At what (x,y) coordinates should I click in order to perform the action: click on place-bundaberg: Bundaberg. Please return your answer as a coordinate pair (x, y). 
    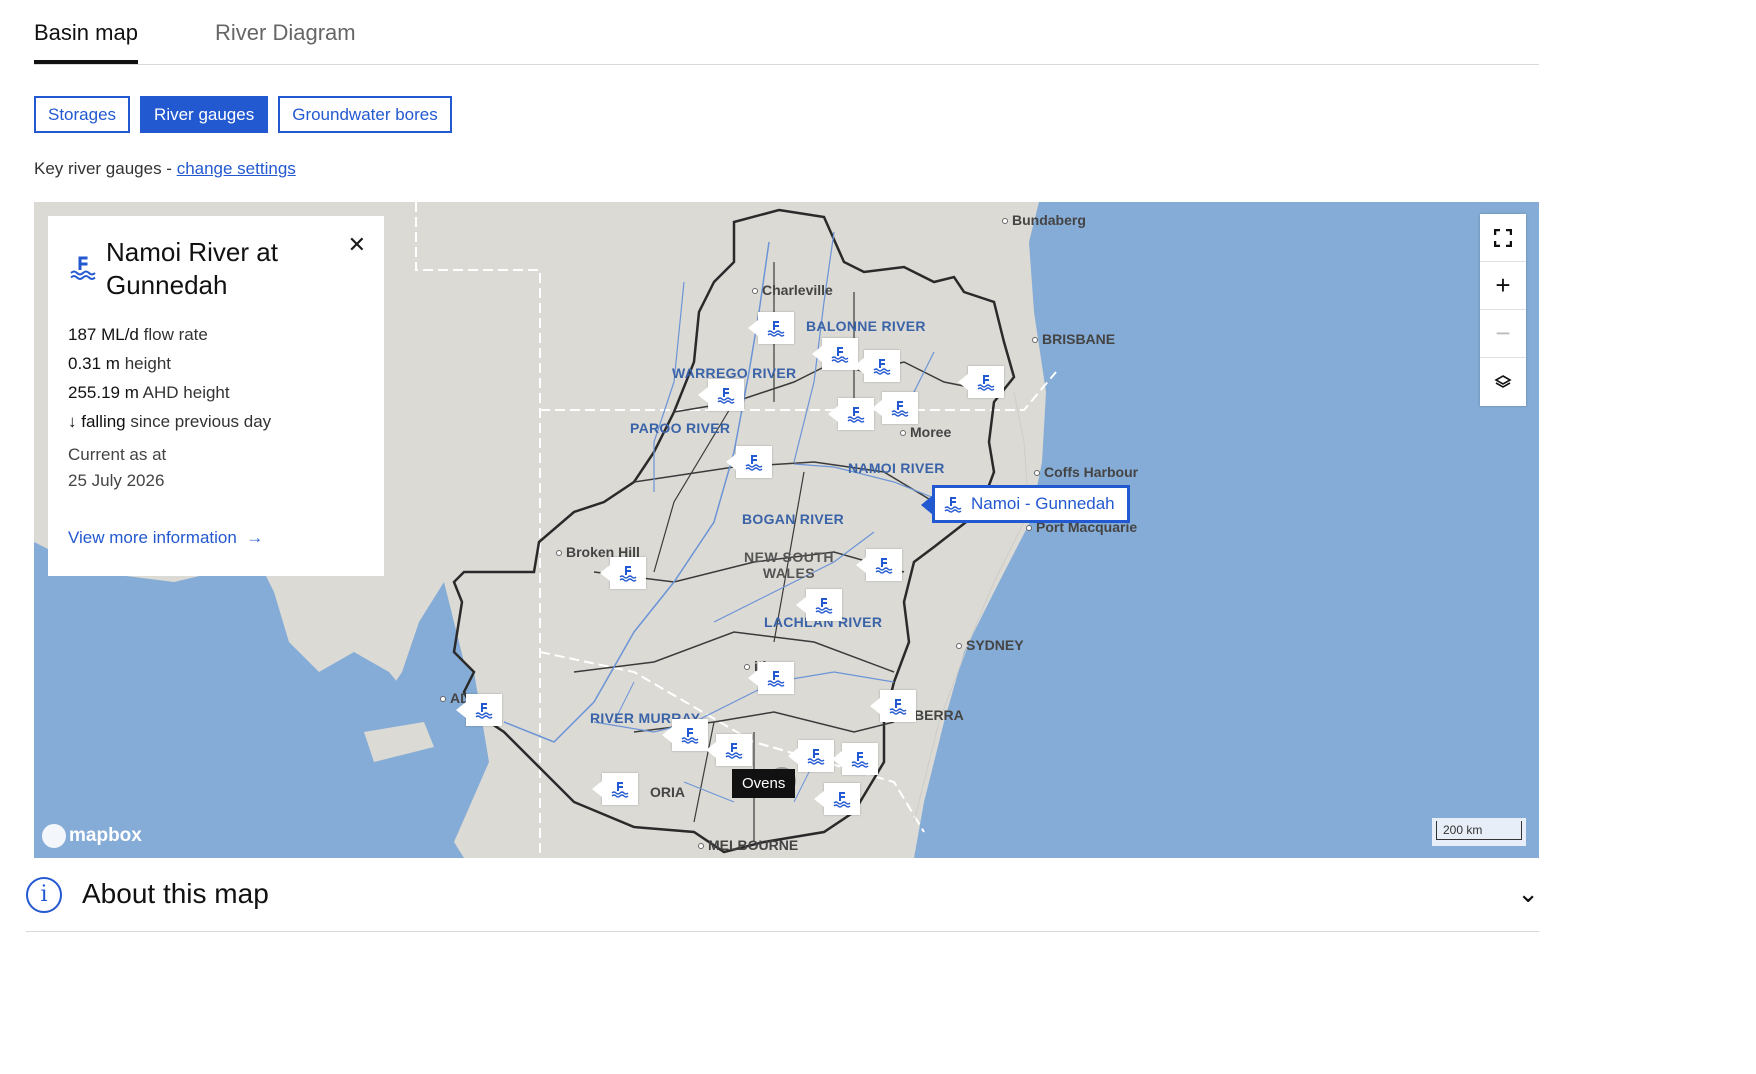
    Looking at the image, I should click on (1044, 220).